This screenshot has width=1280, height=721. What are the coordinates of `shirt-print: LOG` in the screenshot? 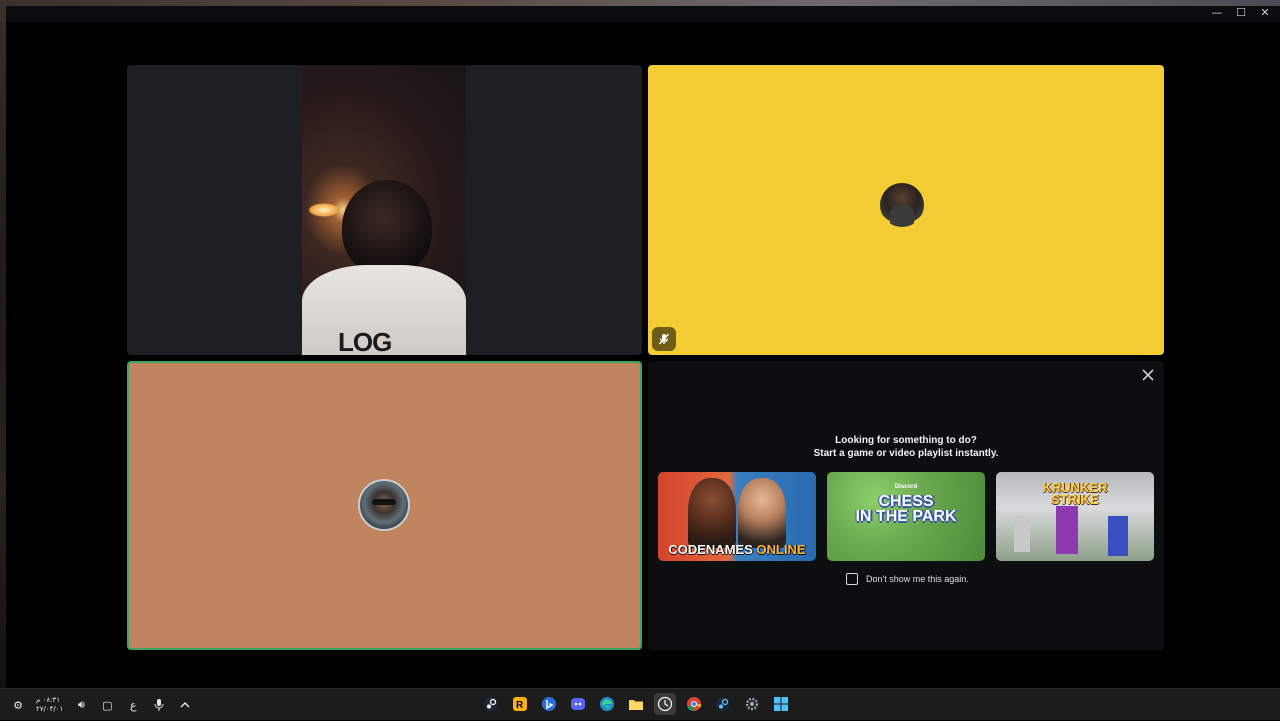 It's located at (365, 341).